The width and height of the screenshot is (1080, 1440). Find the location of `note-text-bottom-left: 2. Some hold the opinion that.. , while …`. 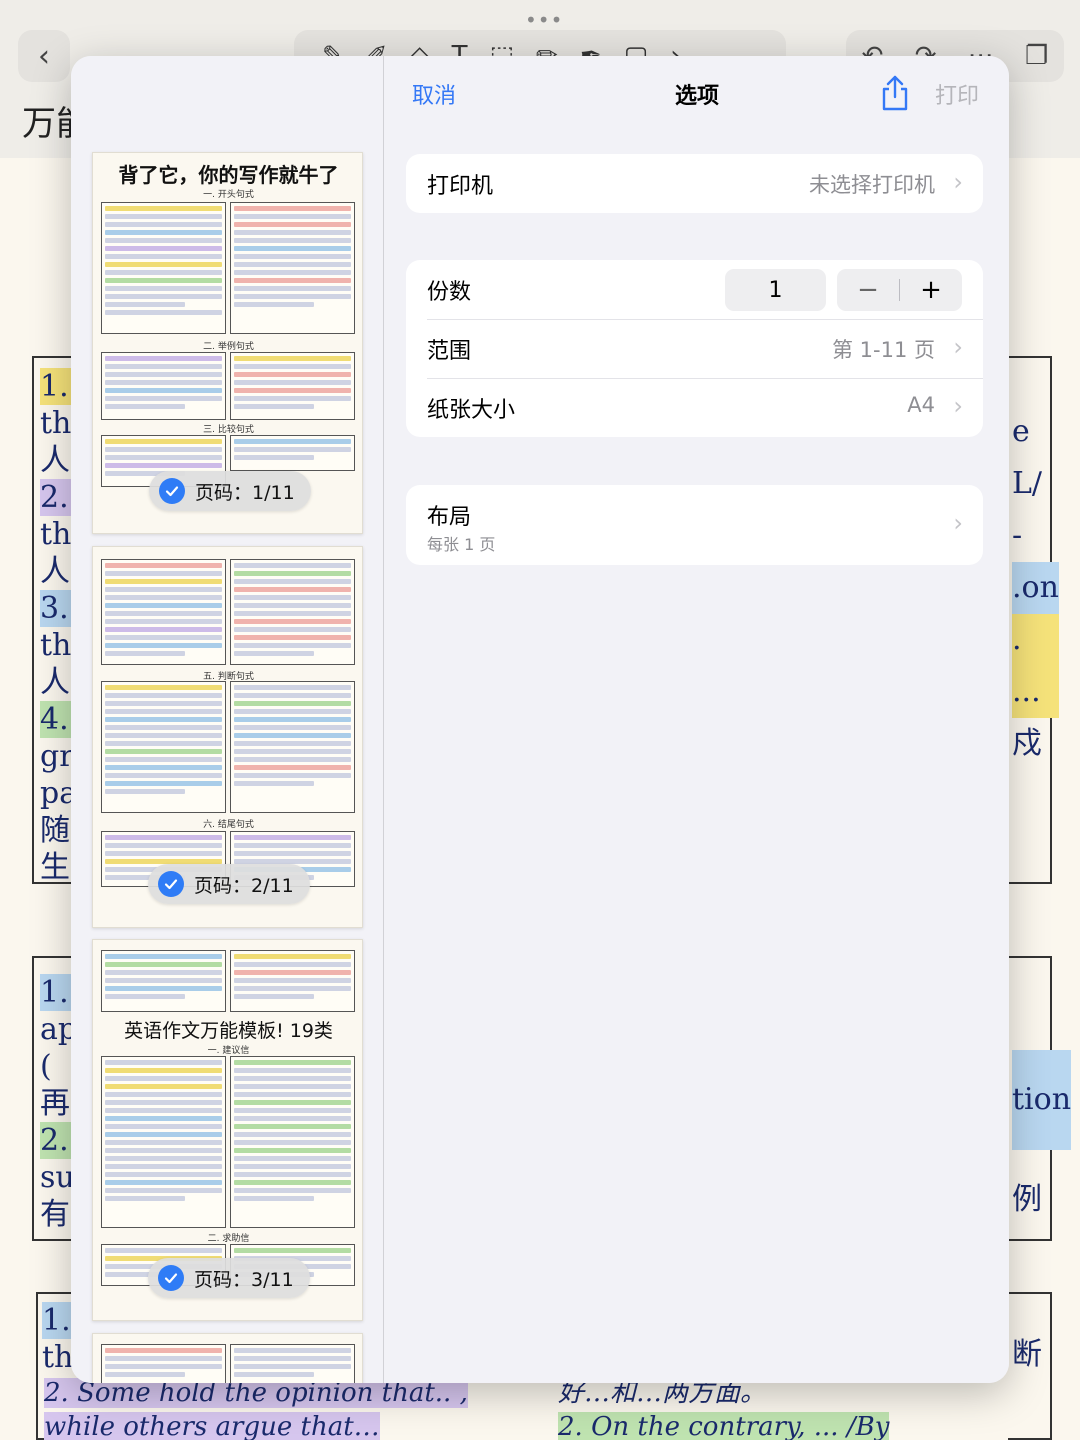

note-text-bottom-left: 2. Some hold the opinion that.. , while … is located at coordinates (256, 1409).